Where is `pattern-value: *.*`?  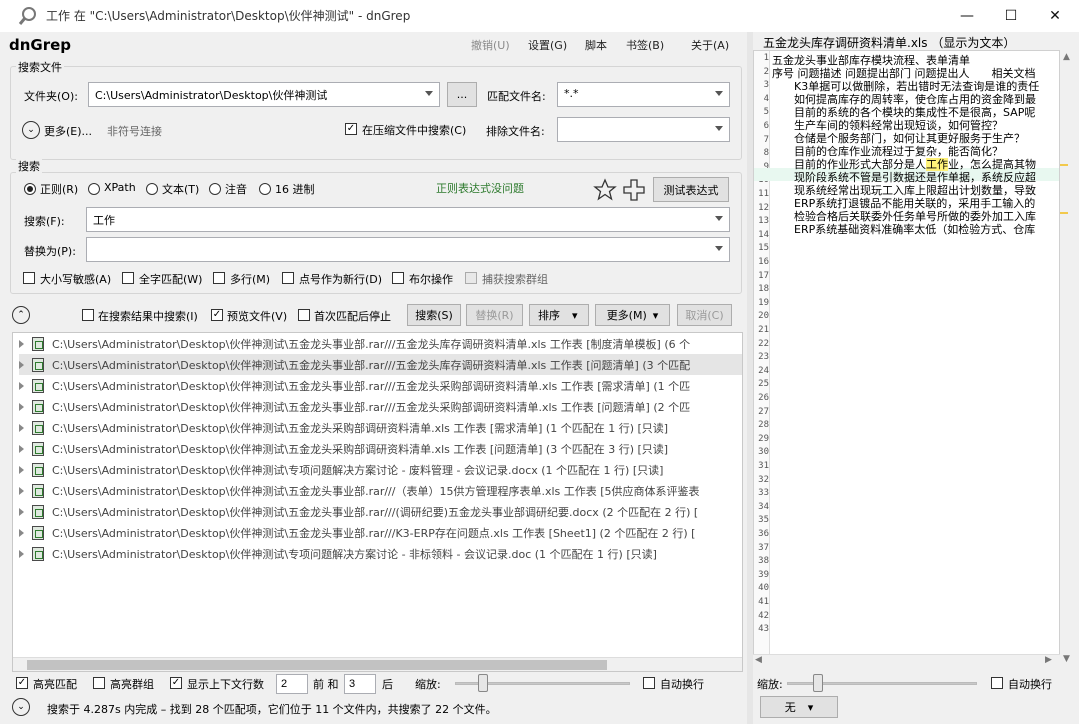 pattern-value: *.* is located at coordinates (571, 93).